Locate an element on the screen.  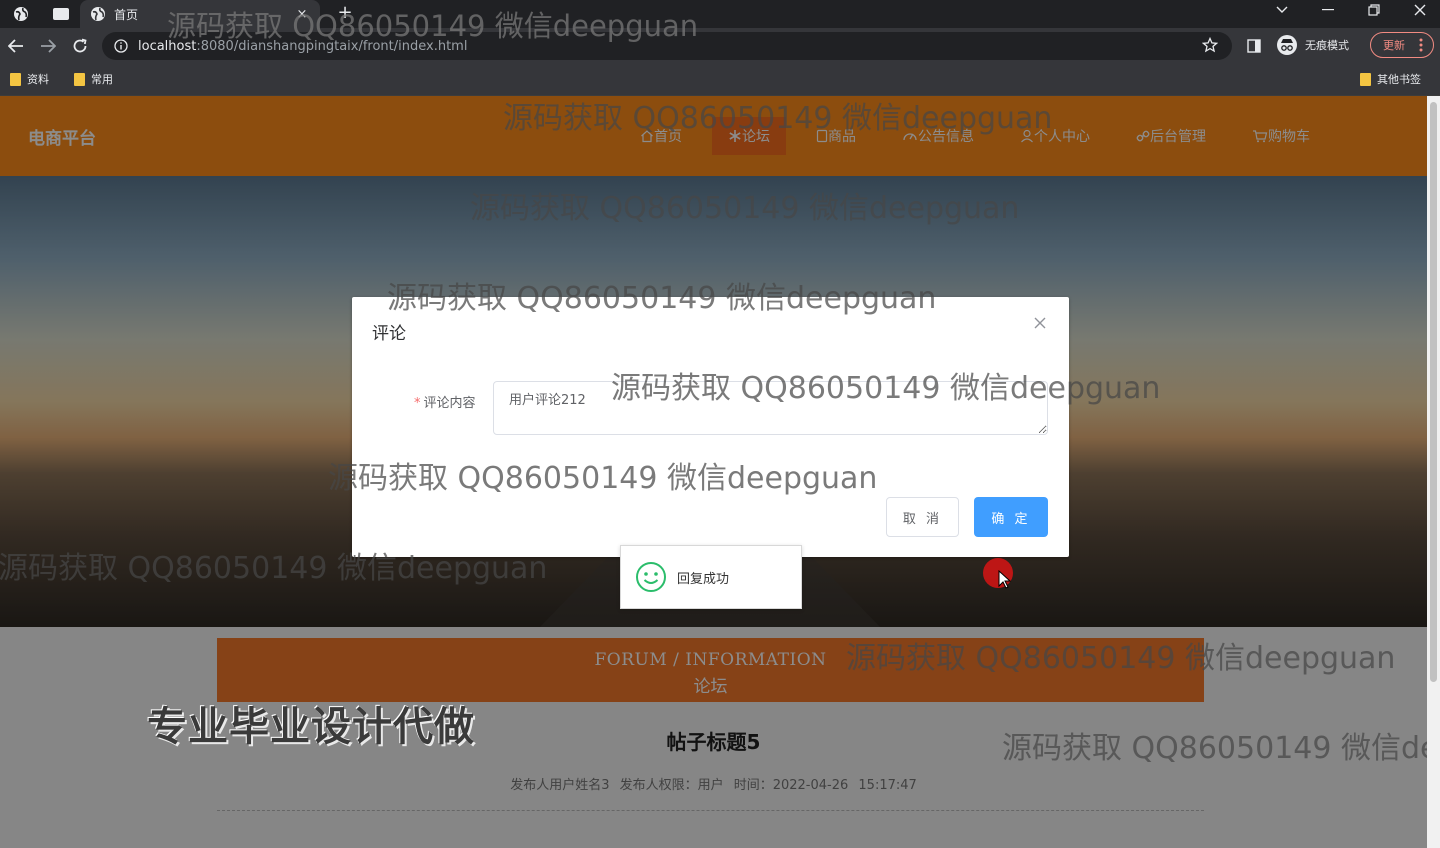
bookmark-folder-other: 其他书签 is located at coordinates (1390, 79).